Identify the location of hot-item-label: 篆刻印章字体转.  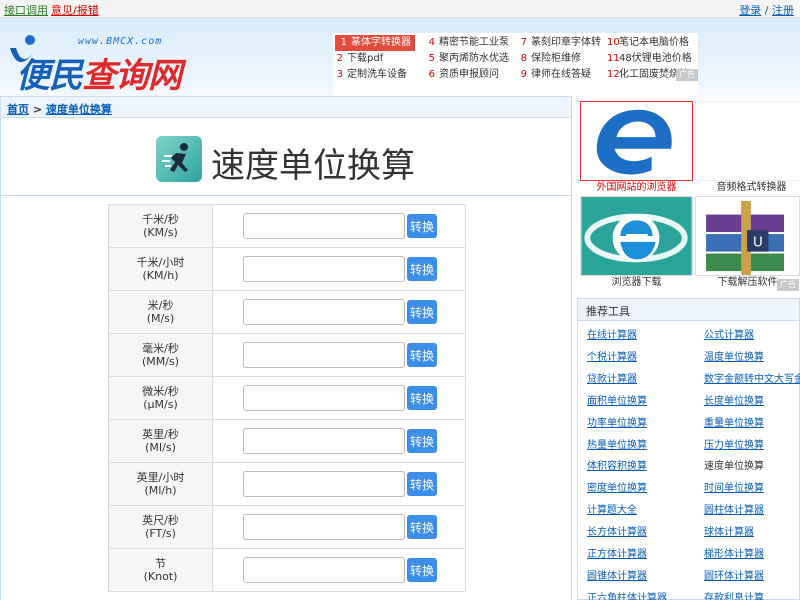
(566, 42).